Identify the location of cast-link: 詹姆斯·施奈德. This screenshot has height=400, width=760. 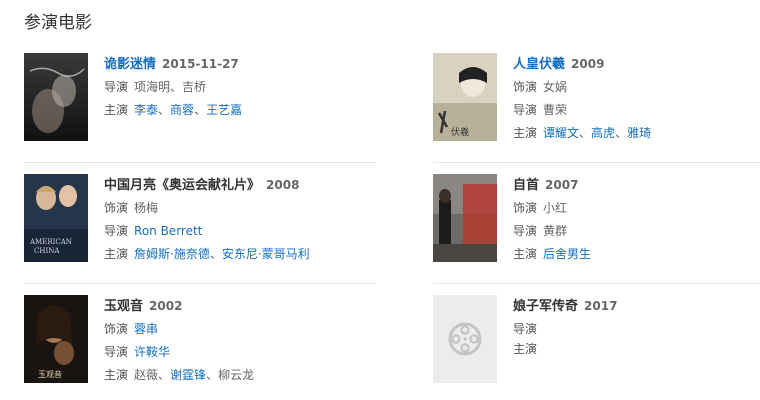
(172, 254).